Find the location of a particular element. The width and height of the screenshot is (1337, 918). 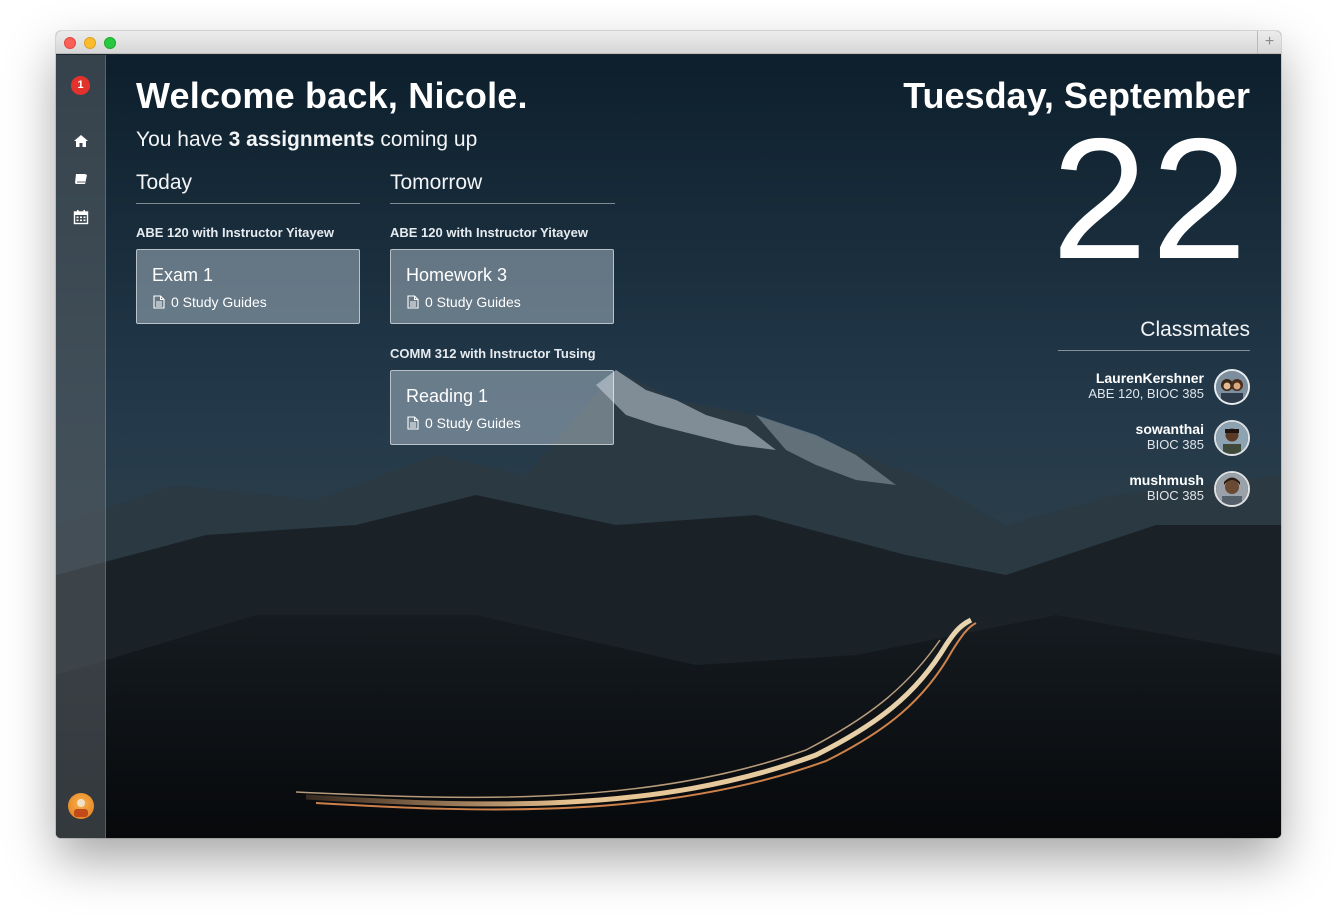

minimize-window-button is located at coordinates (90, 43).